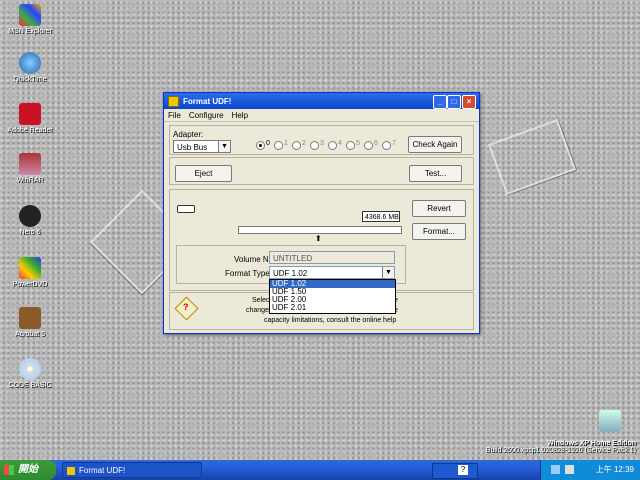 The image size is (640, 480). What do you see at coordinates (440, 102) in the screenshot?
I see `minimize-icon: _` at bounding box center [440, 102].